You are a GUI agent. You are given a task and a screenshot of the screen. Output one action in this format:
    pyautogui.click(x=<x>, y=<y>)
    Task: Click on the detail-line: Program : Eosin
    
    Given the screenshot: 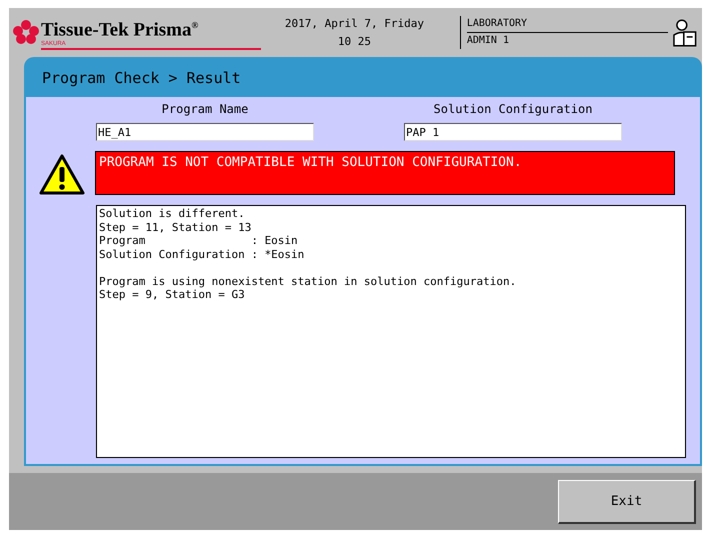 What is the action you would take?
    pyautogui.click(x=199, y=241)
    